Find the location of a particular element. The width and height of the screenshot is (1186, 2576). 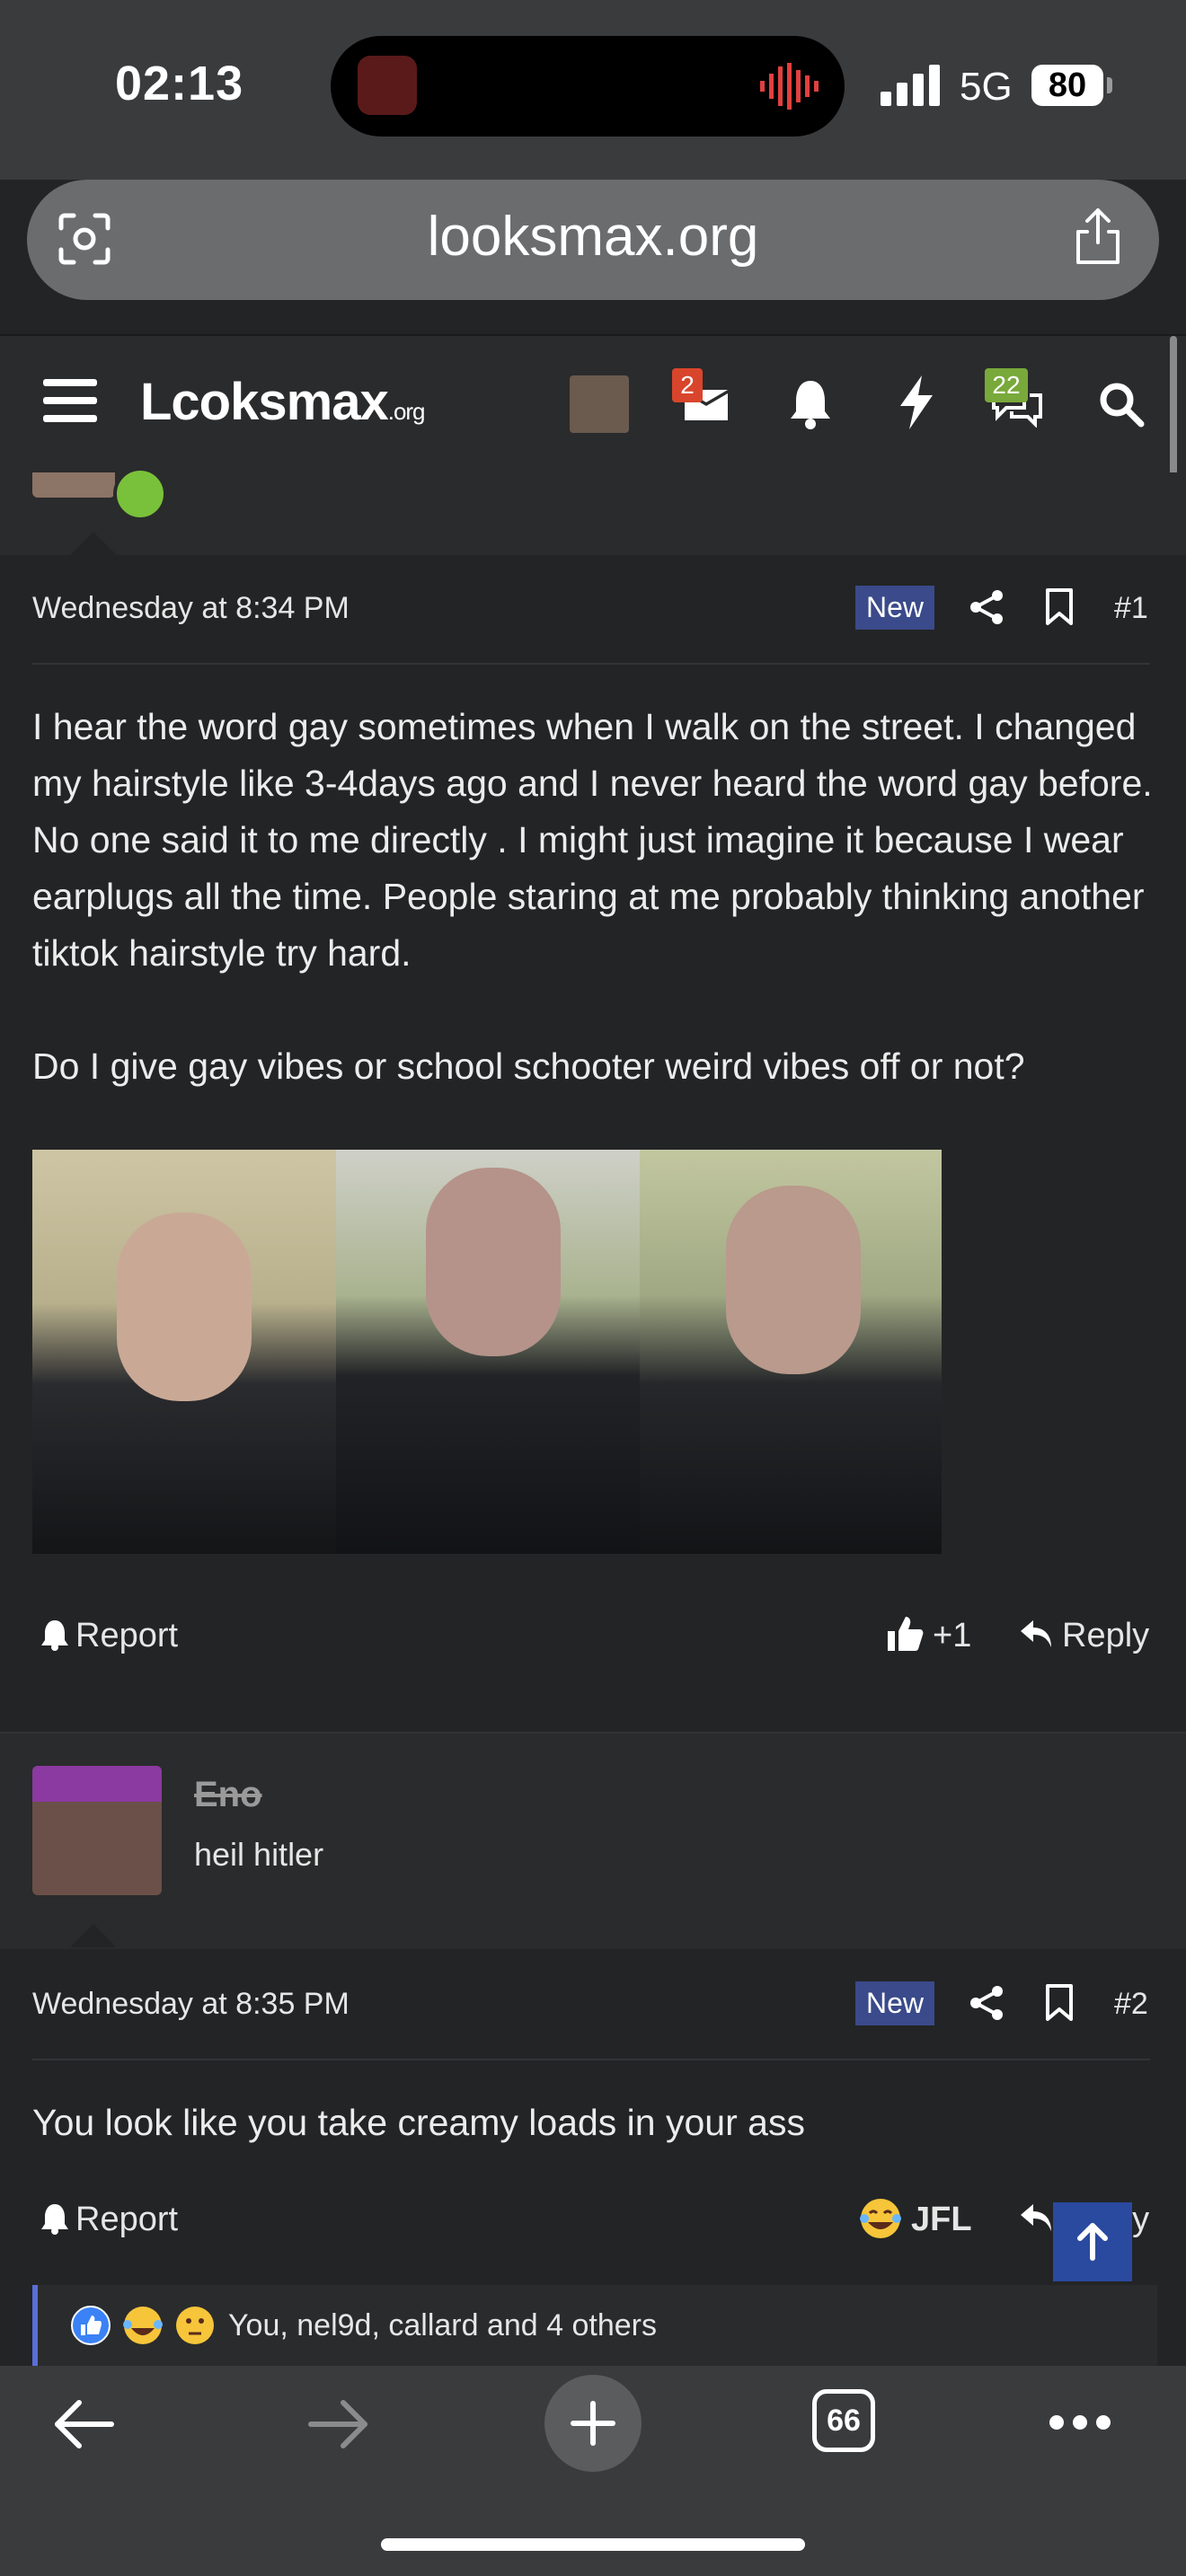

chat-badge: 22 is located at coordinates (1006, 385).